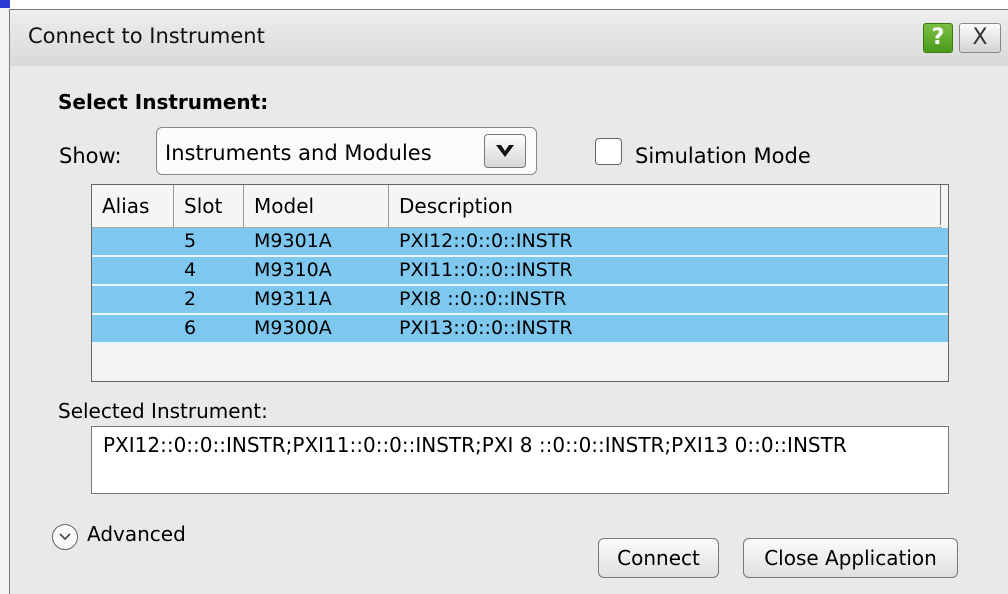 The width and height of the screenshot is (1008, 594). What do you see at coordinates (293, 270) in the screenshot?
I see `cell-model: M9310A` at bounding box center [293, 270].